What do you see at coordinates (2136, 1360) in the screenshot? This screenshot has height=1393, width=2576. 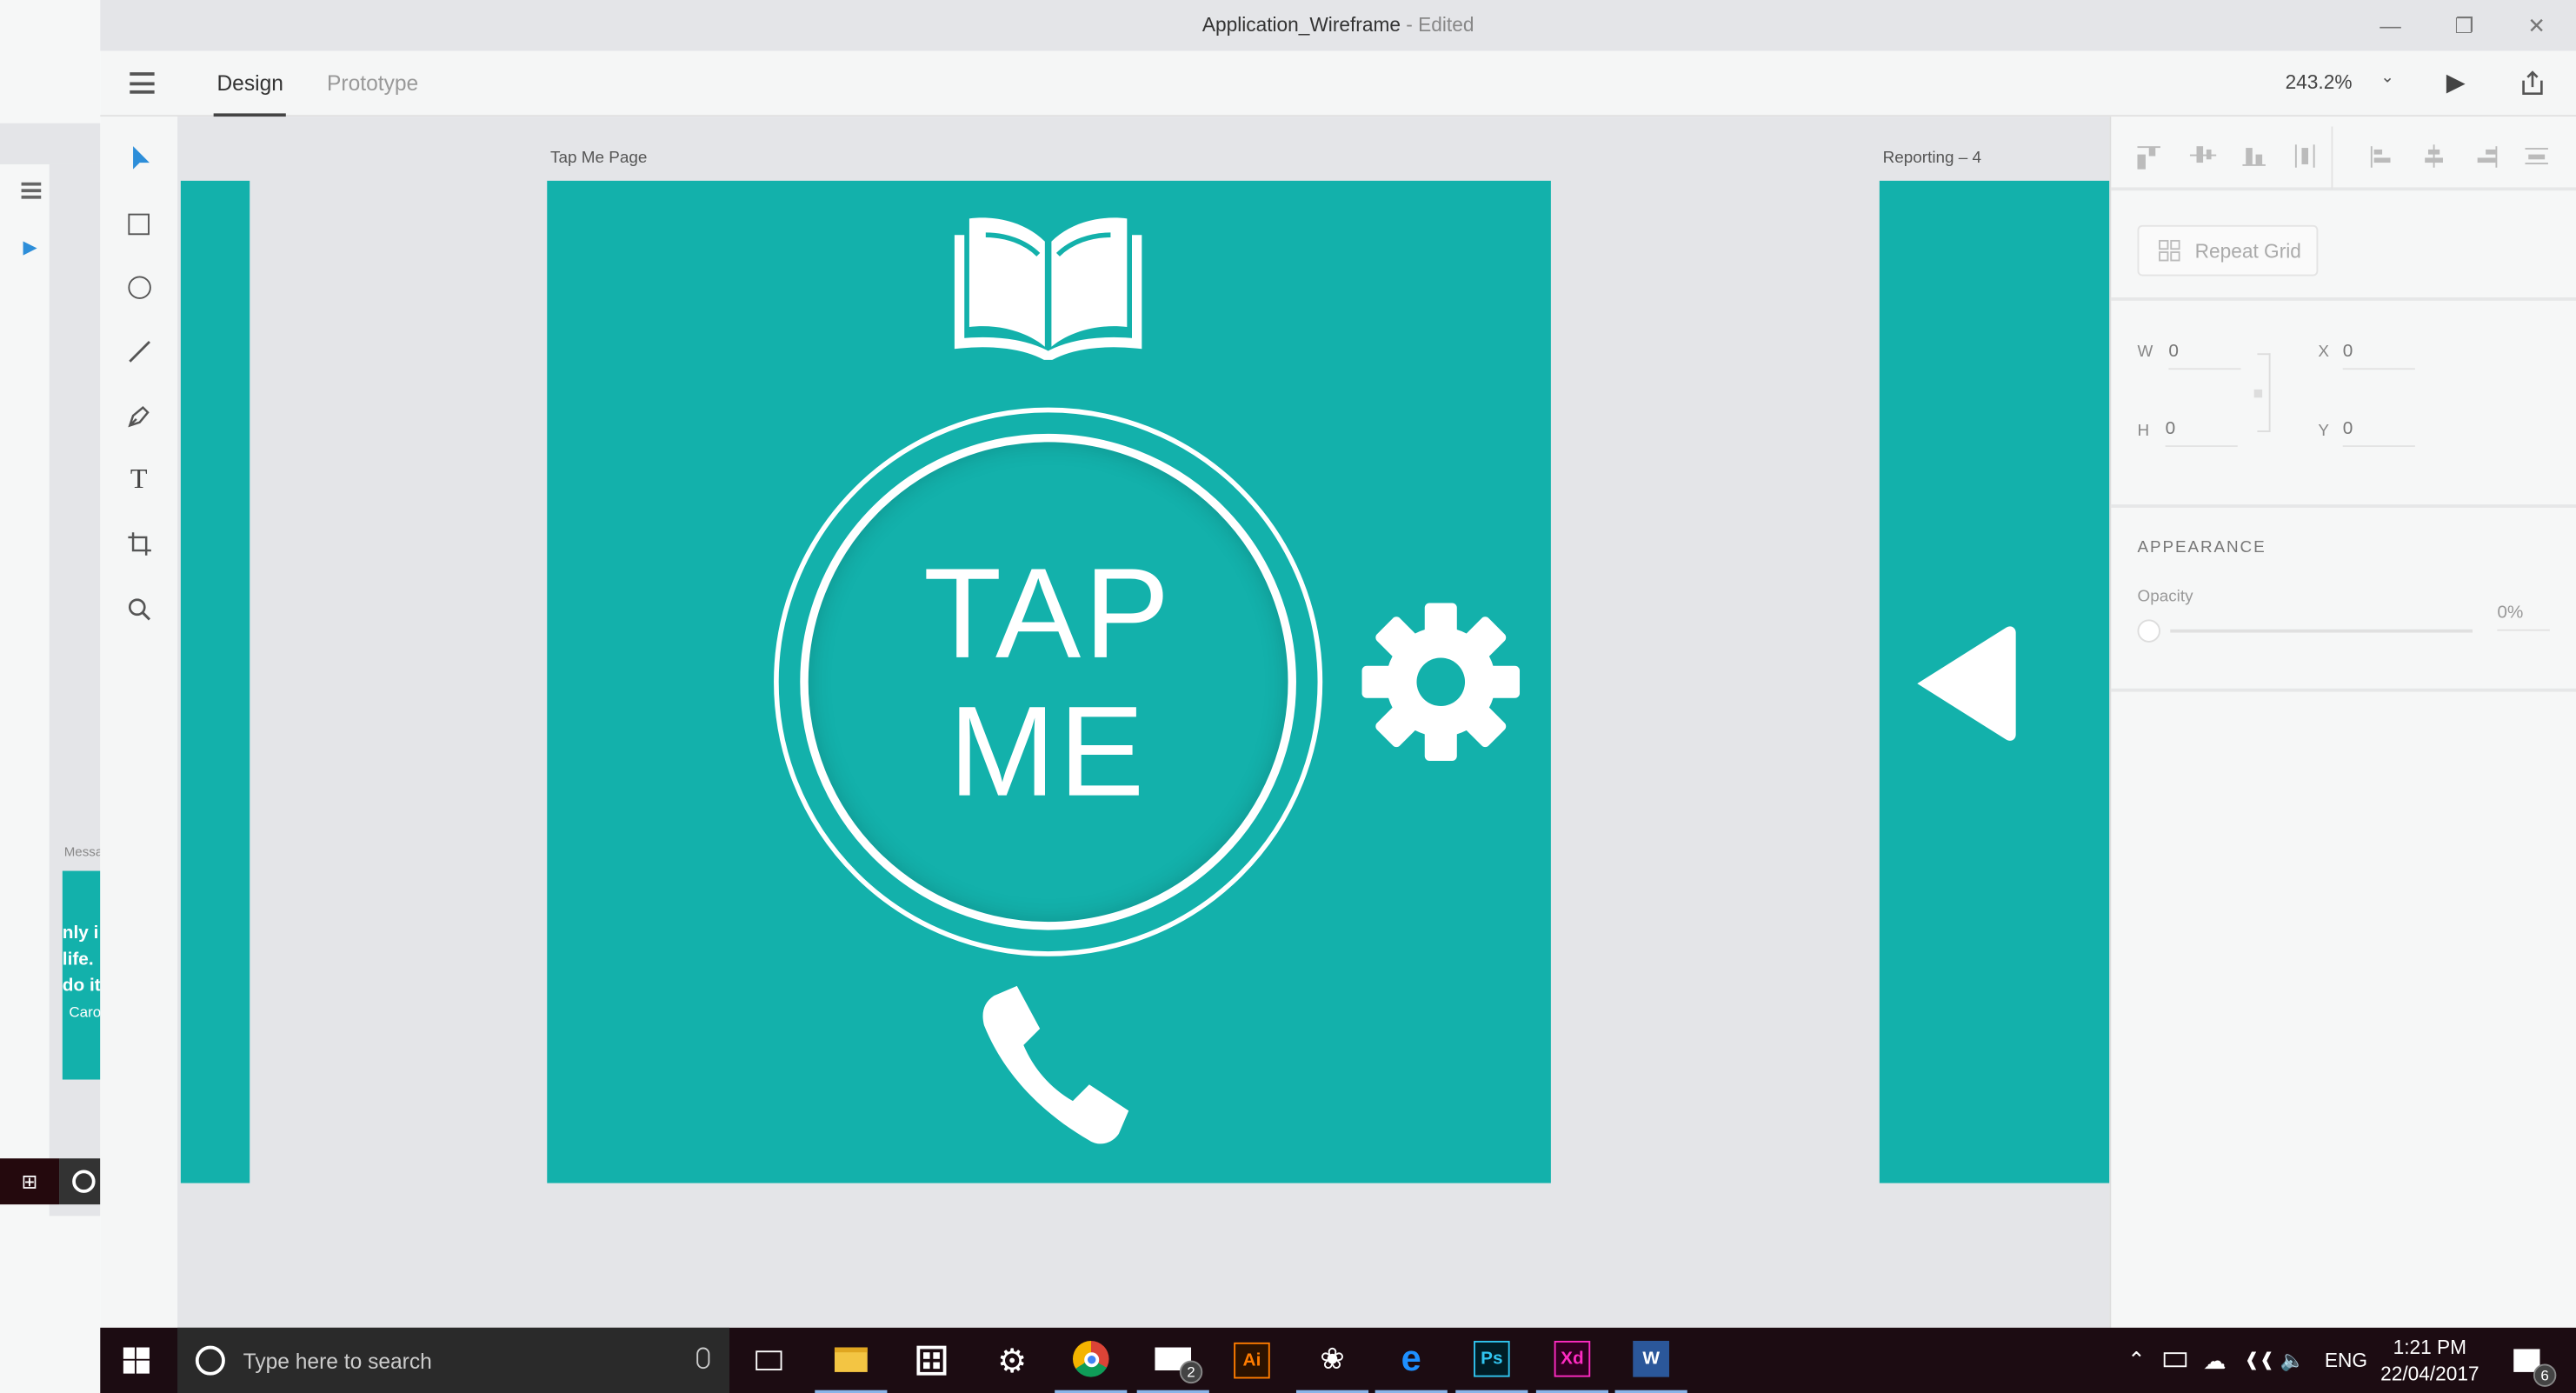 I see `show-hidden-icons: ⌃` at bounding box center [2136, 1360].